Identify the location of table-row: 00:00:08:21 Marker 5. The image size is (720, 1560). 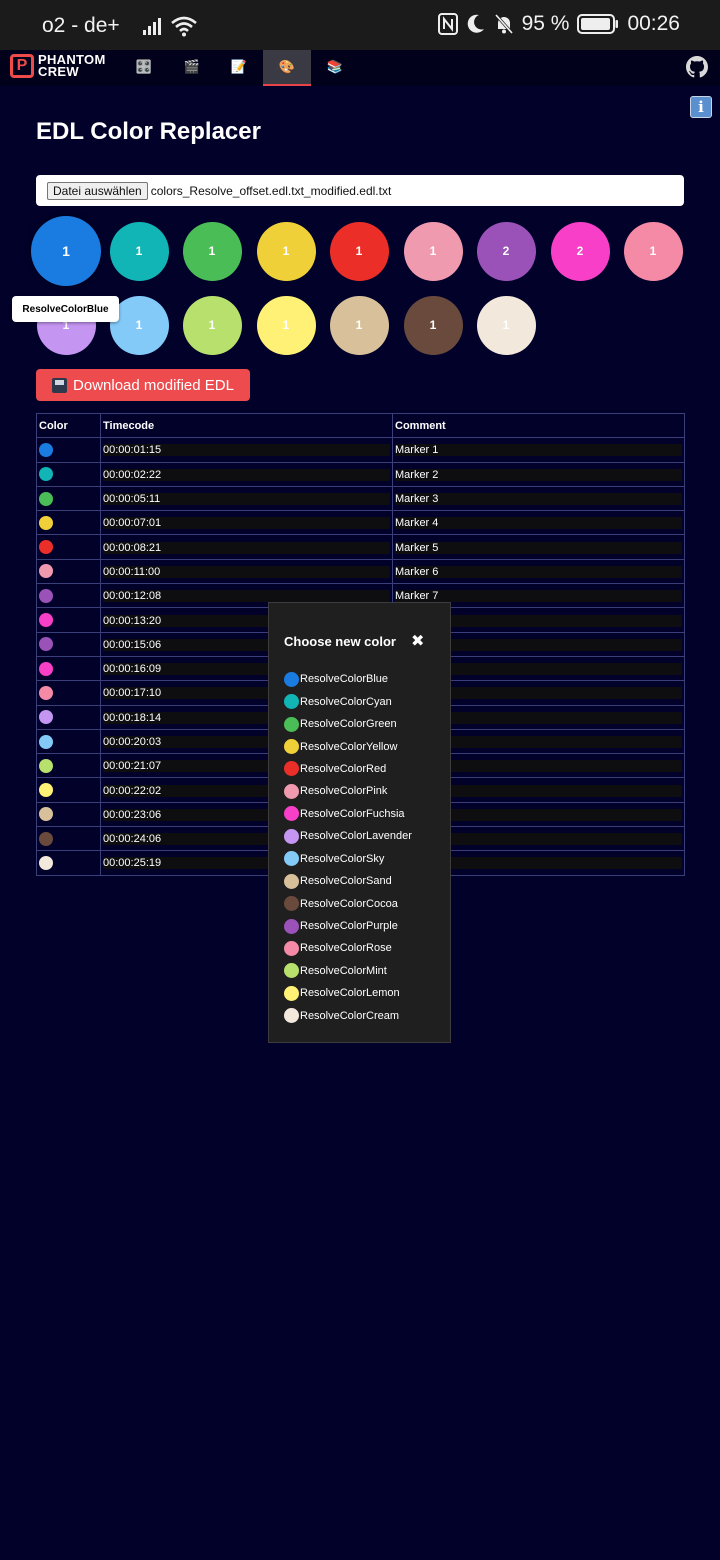
(360, 547).